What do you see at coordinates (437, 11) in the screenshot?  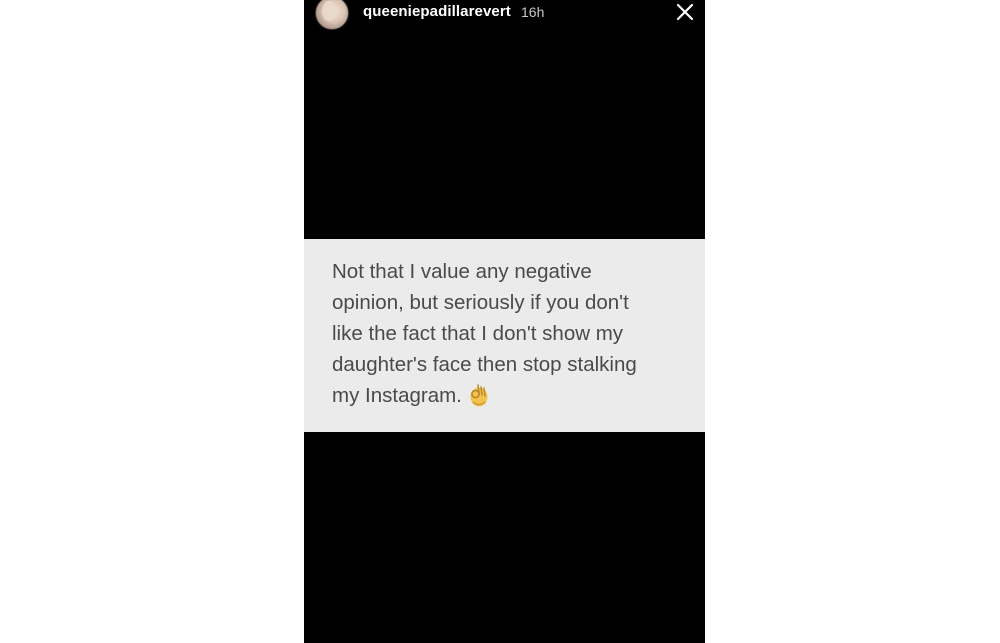 I see `username-link: queeniepadillarevert` at bounding box center [437, 11].